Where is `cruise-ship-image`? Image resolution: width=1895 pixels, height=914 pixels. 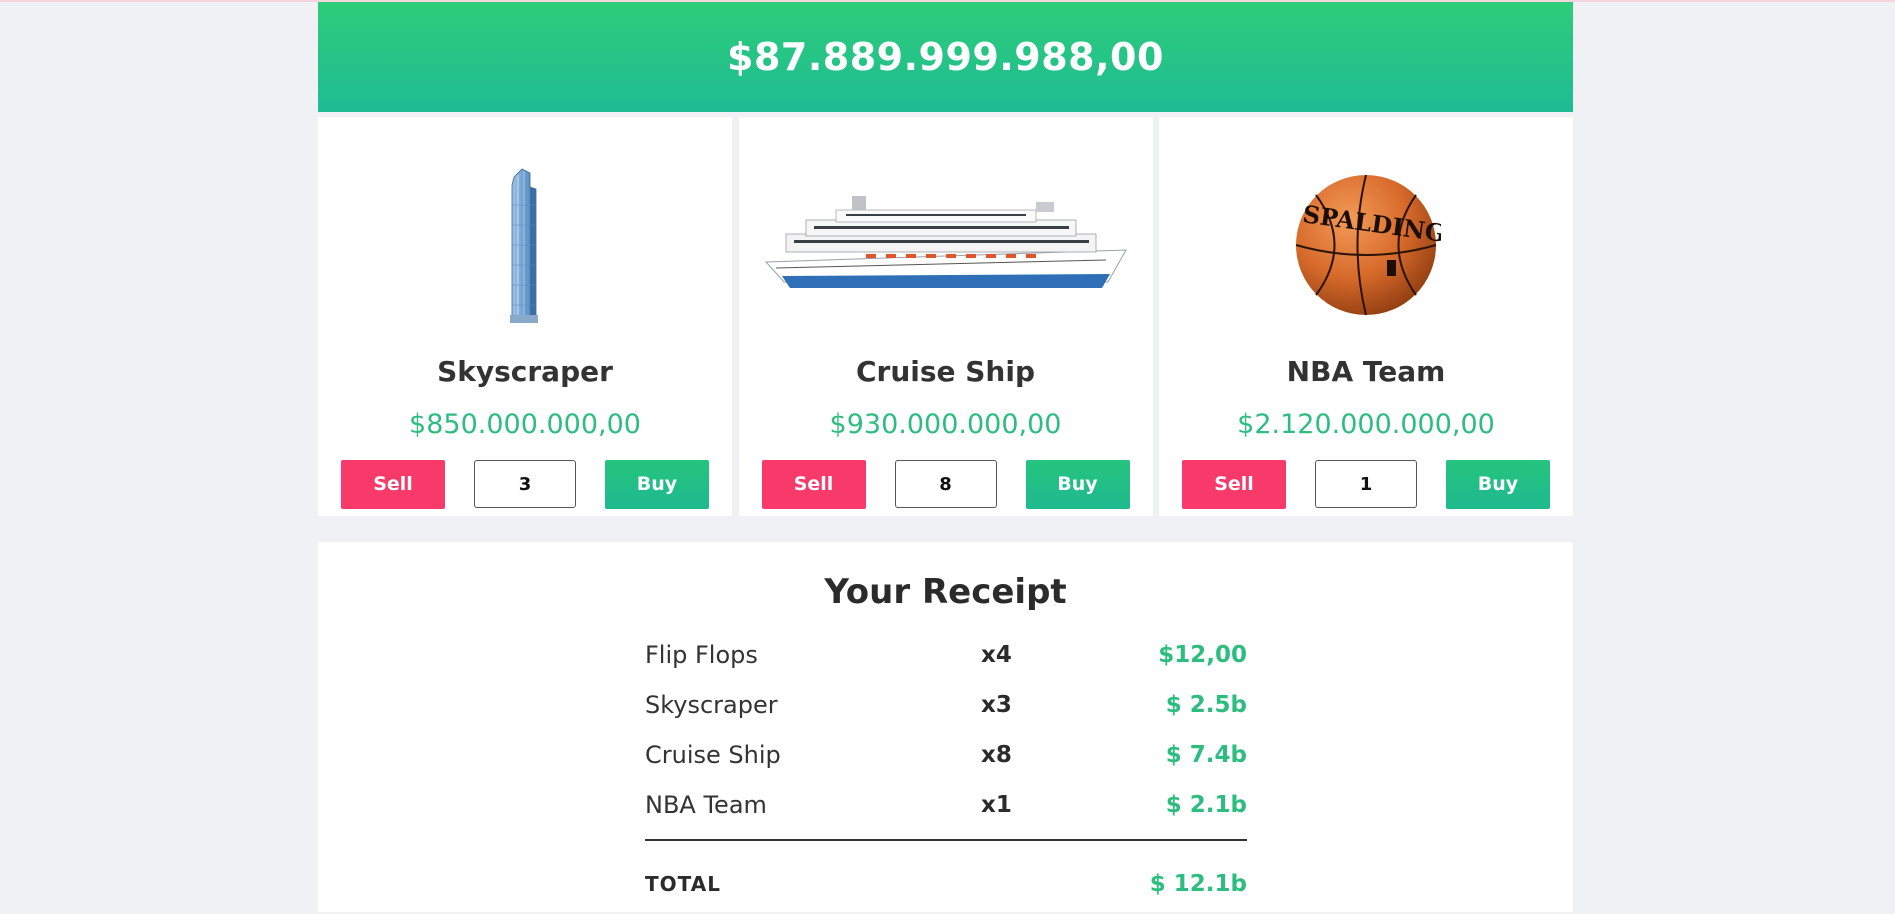 cruise-ship-image is located at coordinates (946, 244).